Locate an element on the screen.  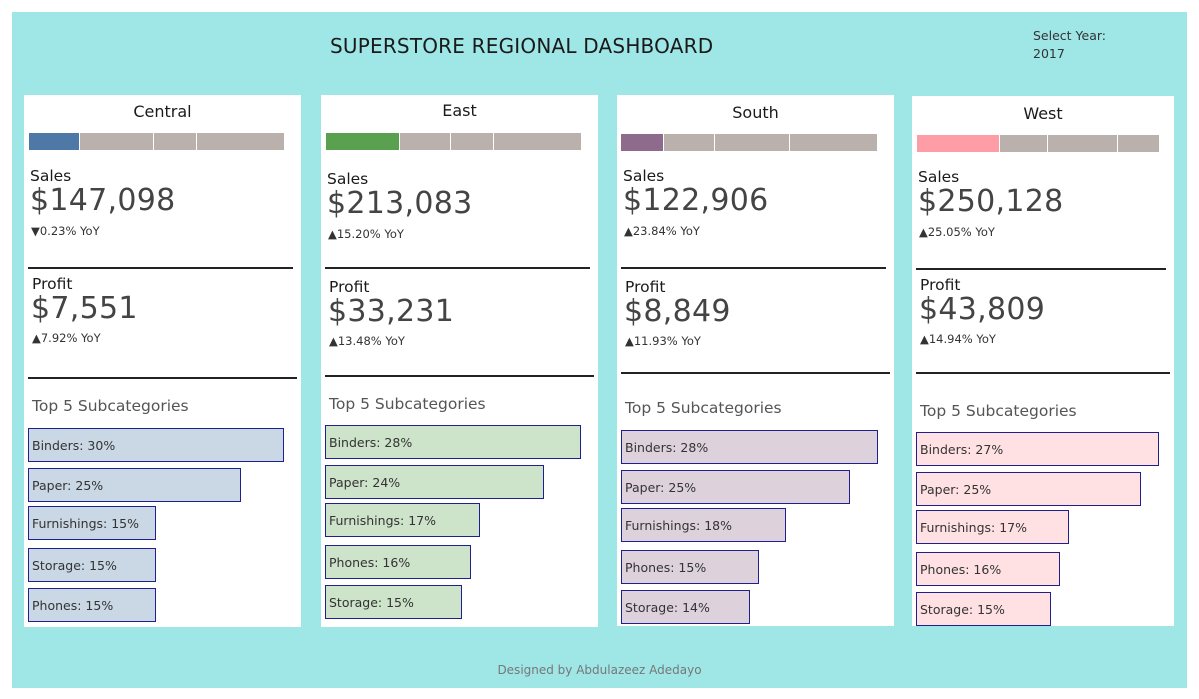
profit-yoy: ▲7.92% YoY is located at coordinates (66, 338).